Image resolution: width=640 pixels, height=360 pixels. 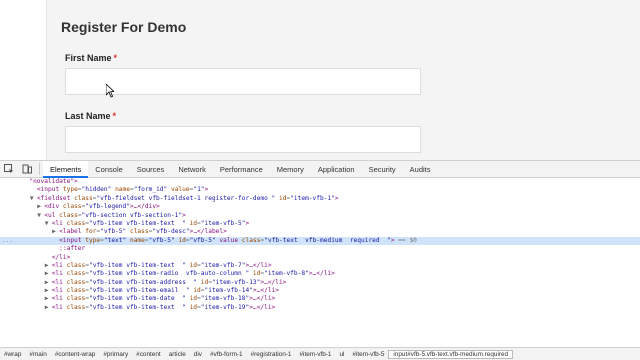 What do you see at coordinates (53, 181) in the screenshot?
I see `dom-node-text: "novalidate">` at bounding box center [53, 181].